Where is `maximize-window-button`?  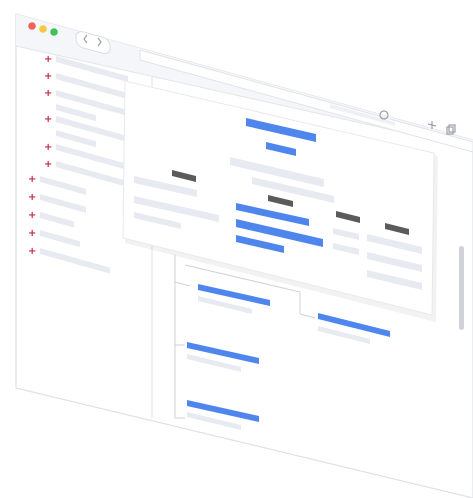 maximize-window-button is located at coordinates (54, 32).